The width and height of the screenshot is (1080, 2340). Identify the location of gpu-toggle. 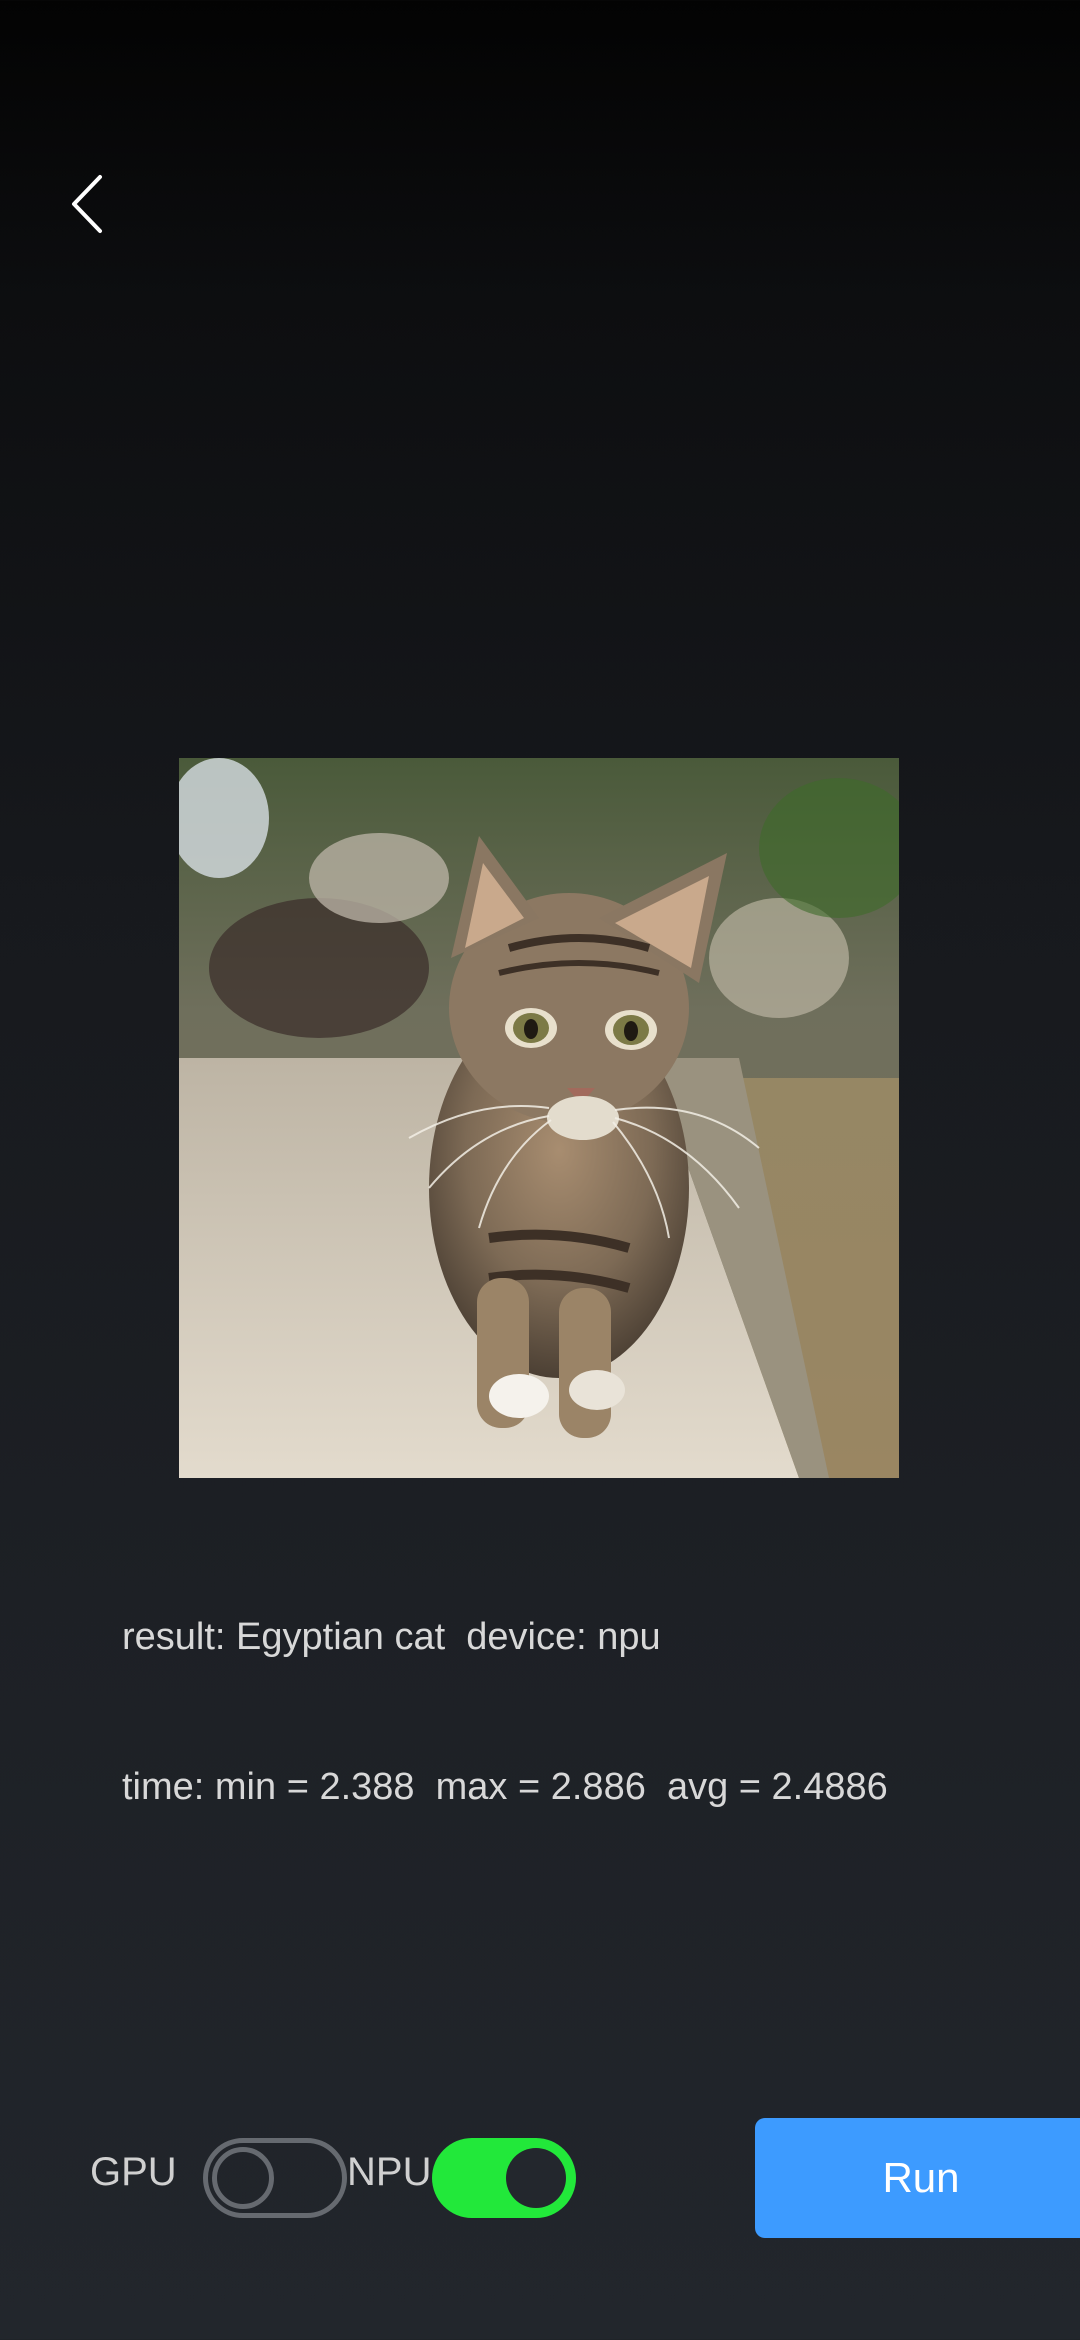
(275, 2178).